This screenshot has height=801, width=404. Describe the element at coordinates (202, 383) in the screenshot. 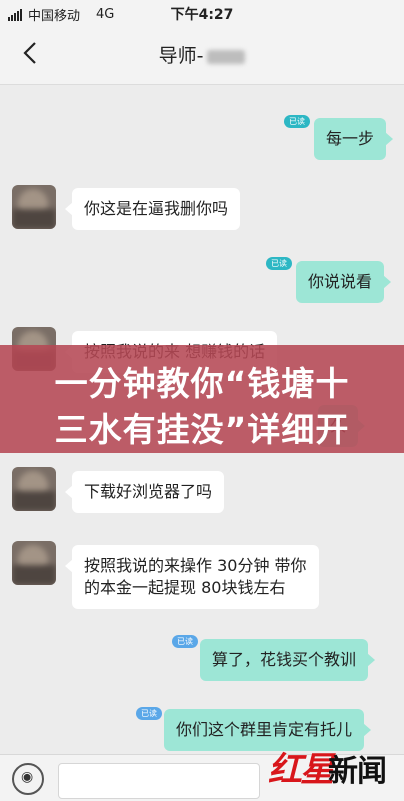

I see `headline-line-1: 一分钟教你“钱塘十` at that location.